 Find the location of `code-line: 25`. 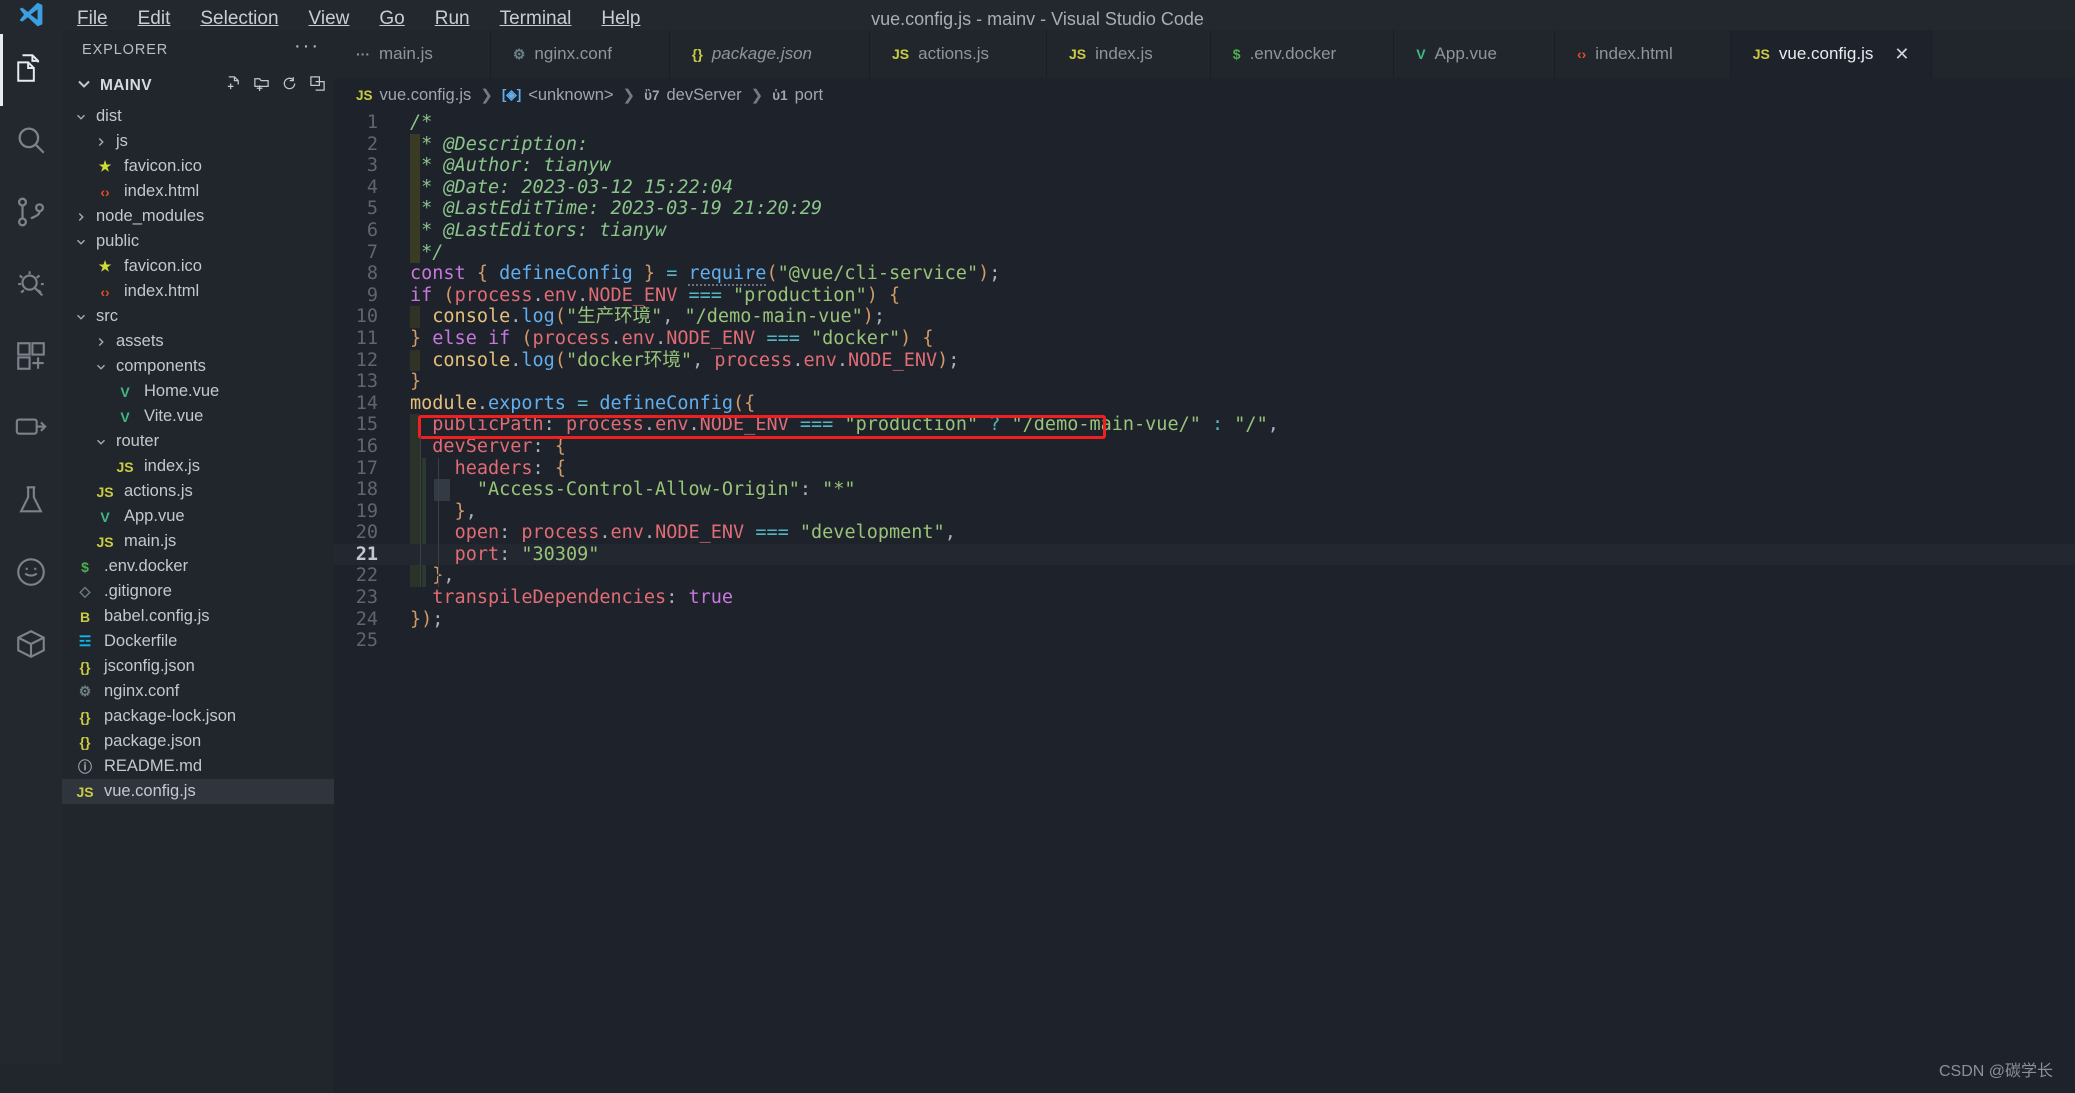

code-line: 25 is located at coordinates (1204, 641).